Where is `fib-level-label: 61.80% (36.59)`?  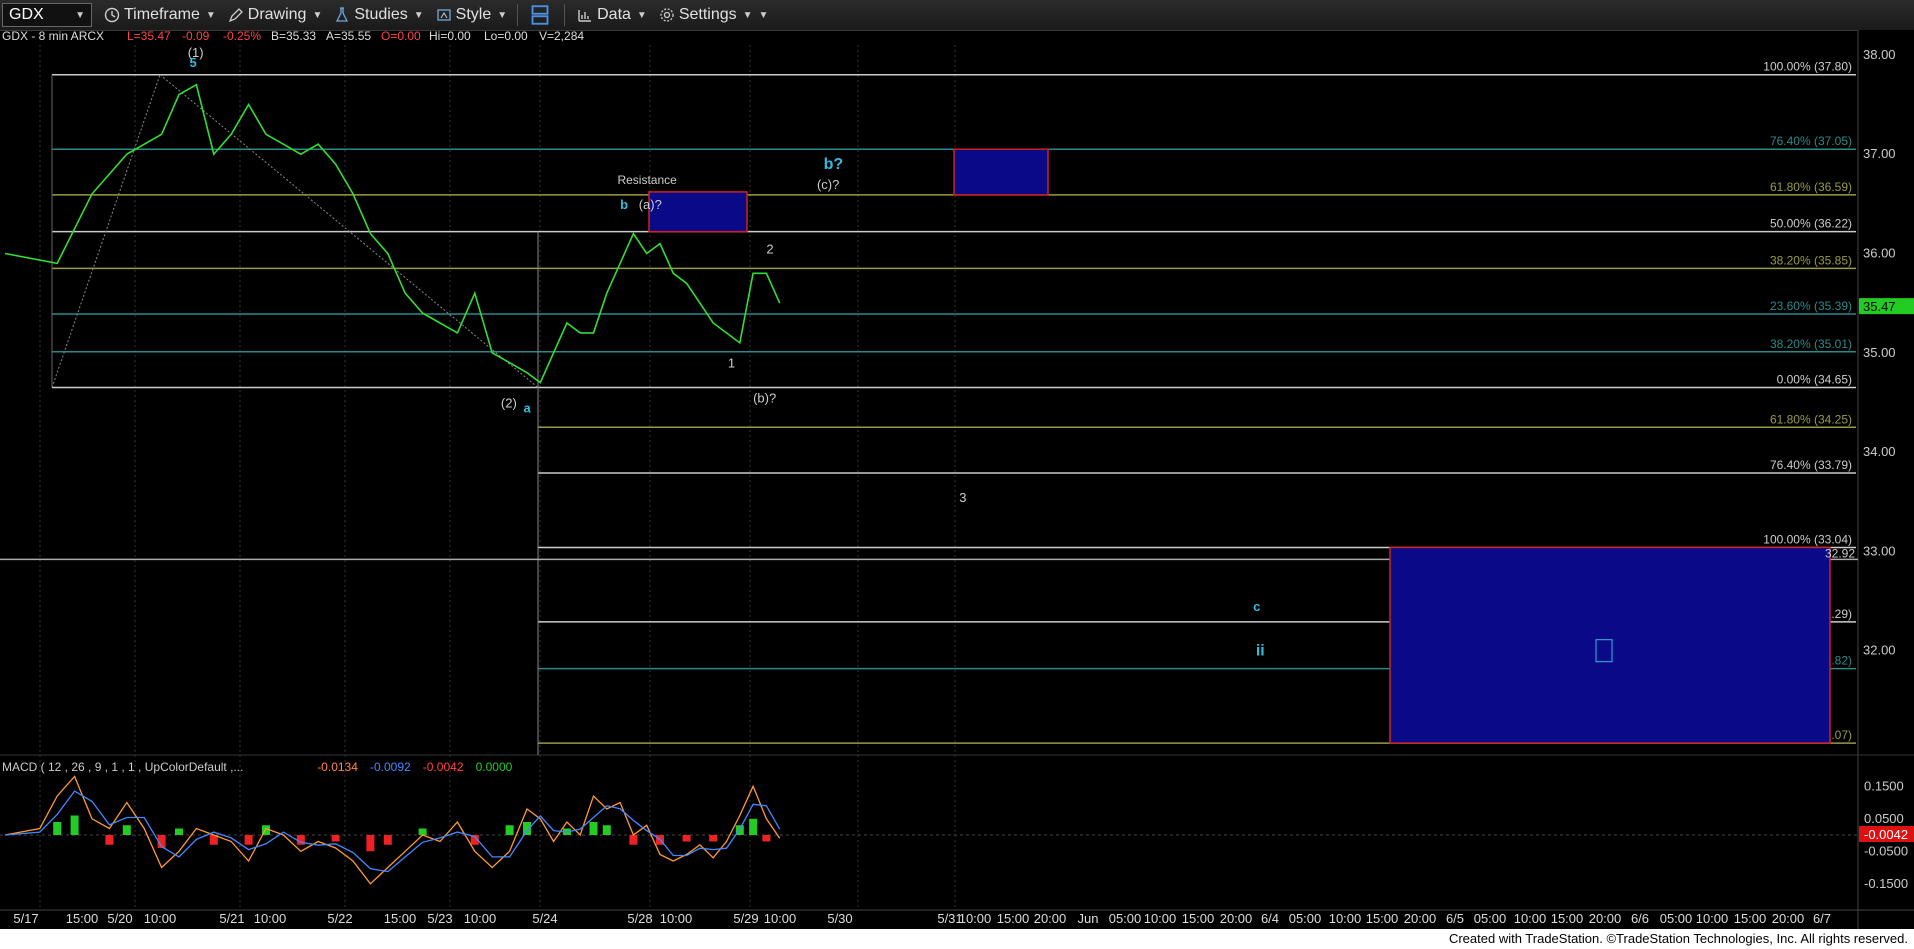
fib-level-label: 61.80% (36.59) is located at coordinates (1811, 187).